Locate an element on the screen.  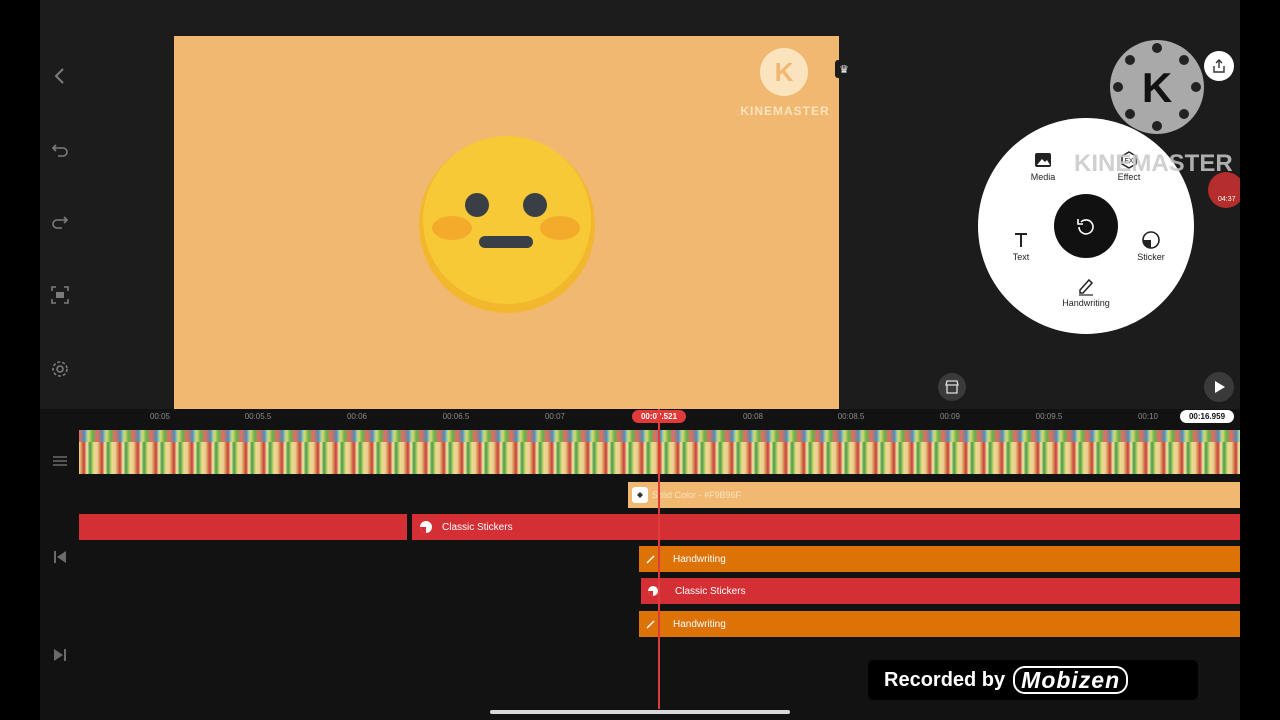
handwriting-button: Handwriting is located at coordinates (1086, 292).